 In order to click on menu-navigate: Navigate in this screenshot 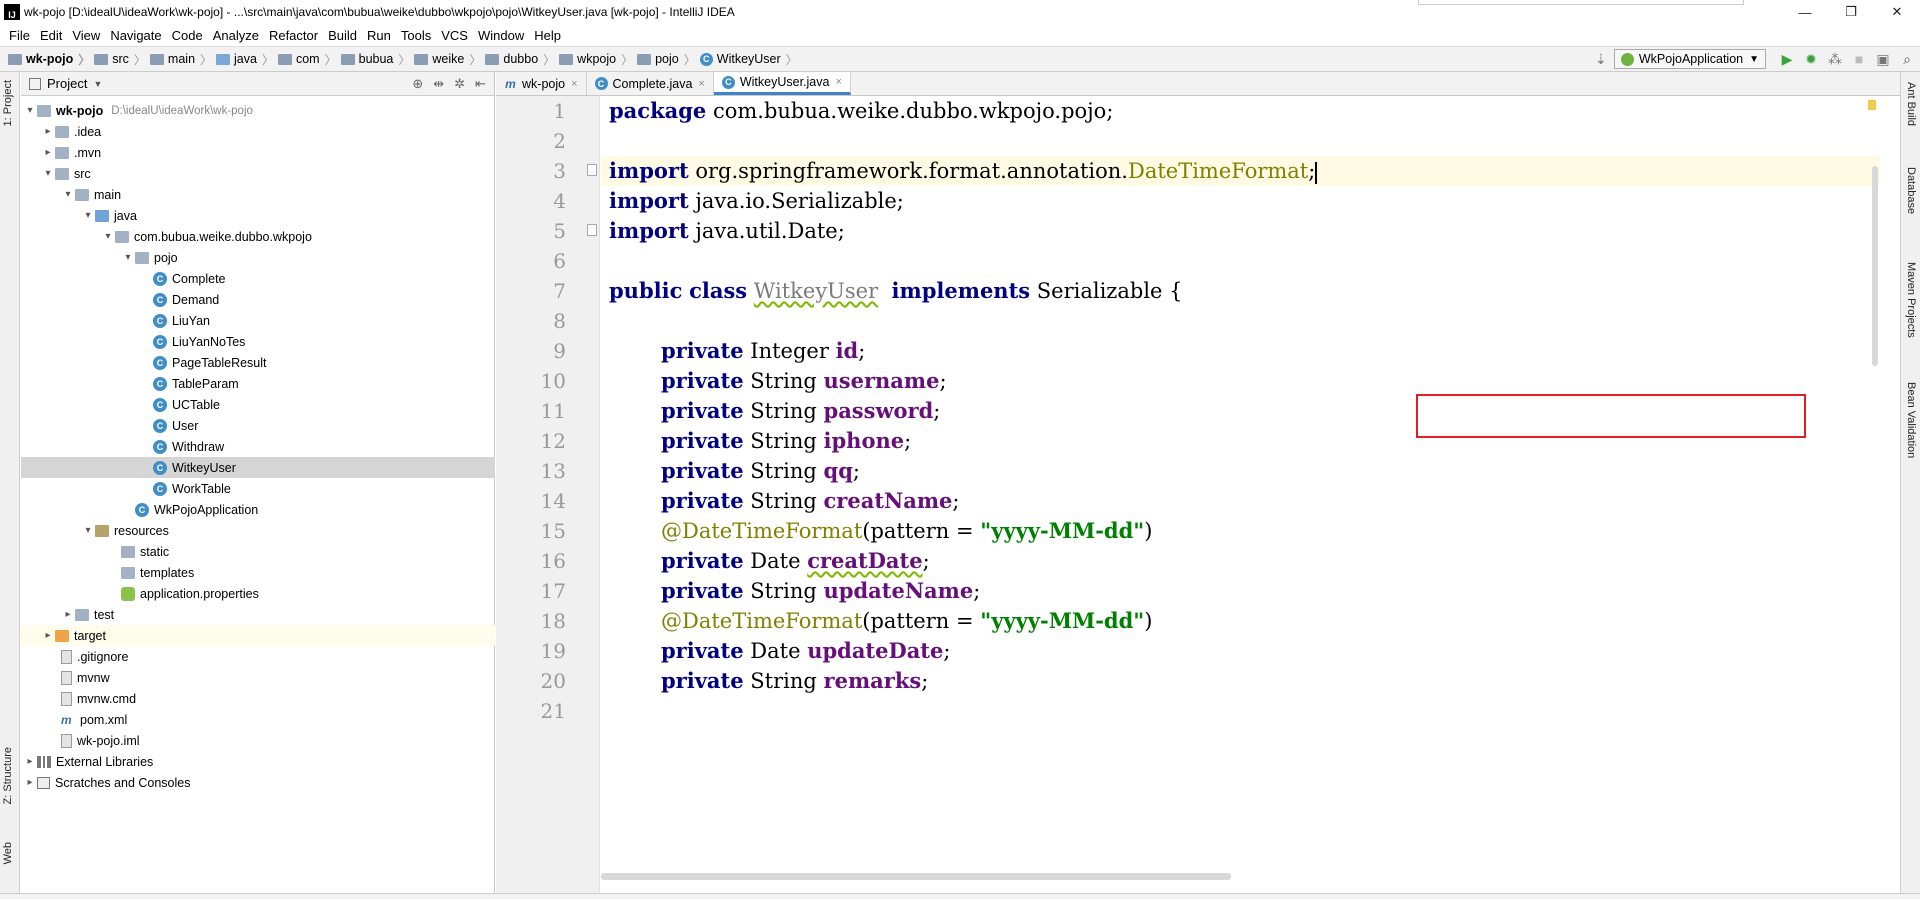, I will do `click(135, 35)`.